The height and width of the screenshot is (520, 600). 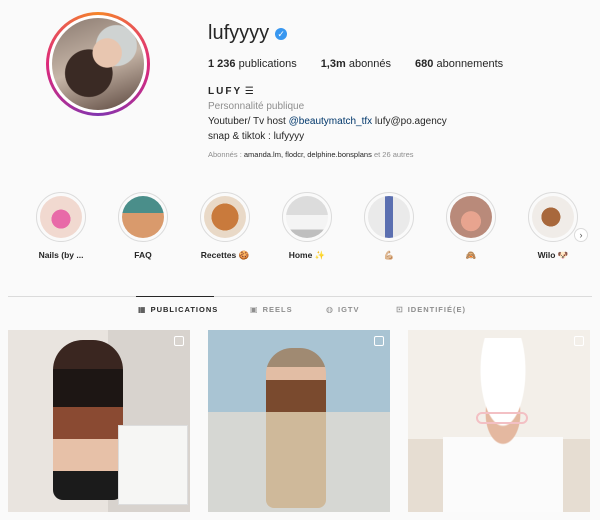 I want to click on highlight-recettes: Recettes 🍪, so click(x=225, y=226).